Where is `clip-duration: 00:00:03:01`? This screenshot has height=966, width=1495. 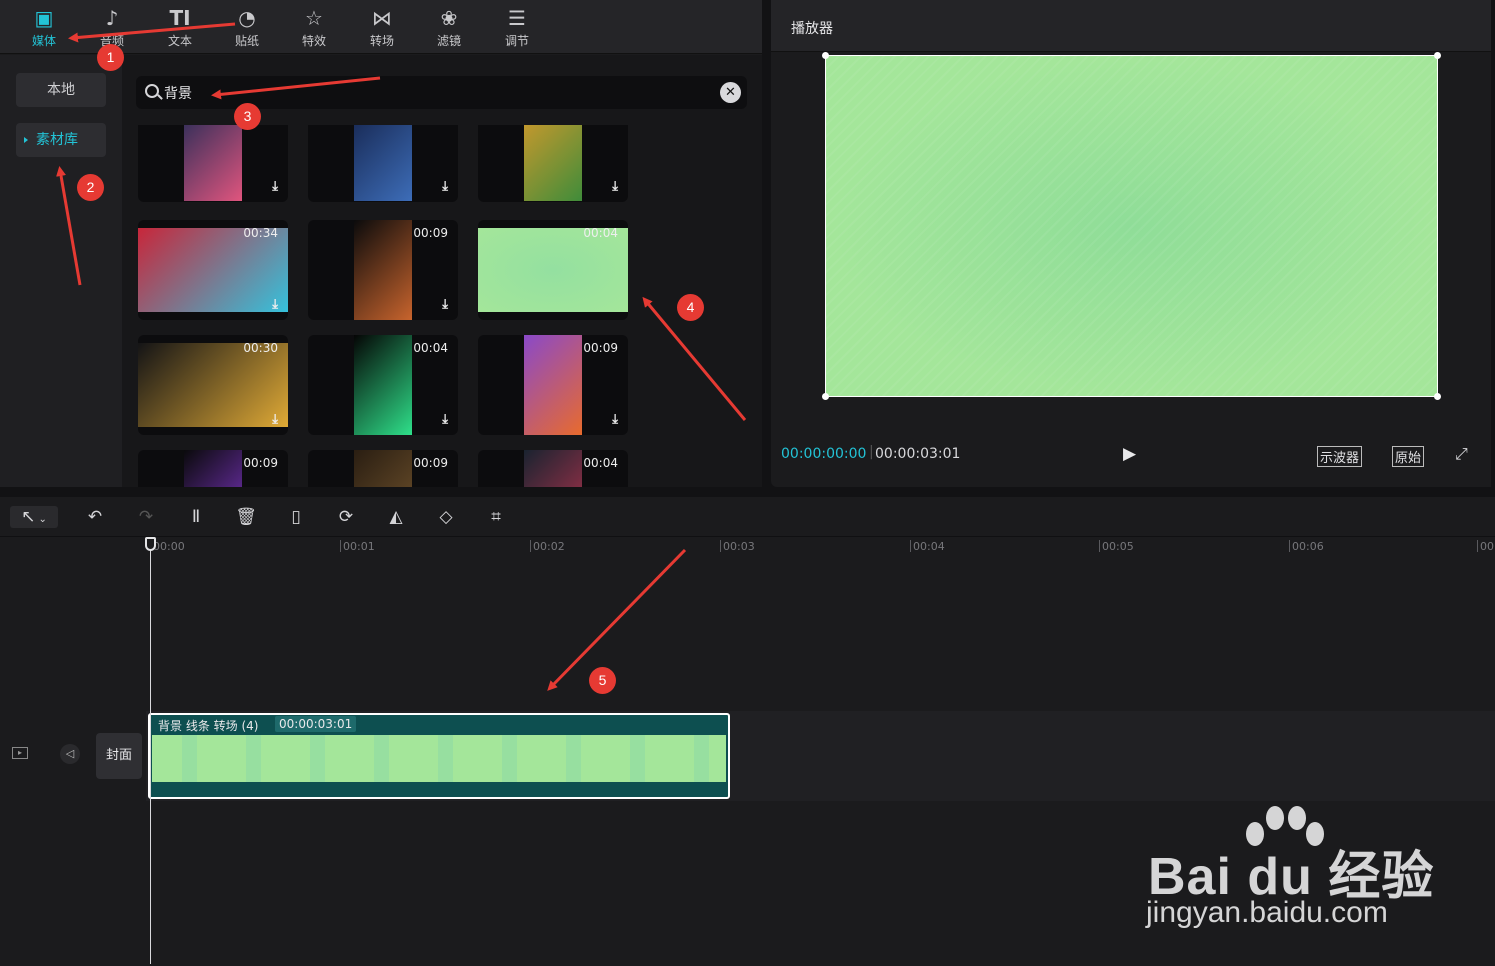 clip-duration: 00:00:03:01 is located at coordinates (316, 724).